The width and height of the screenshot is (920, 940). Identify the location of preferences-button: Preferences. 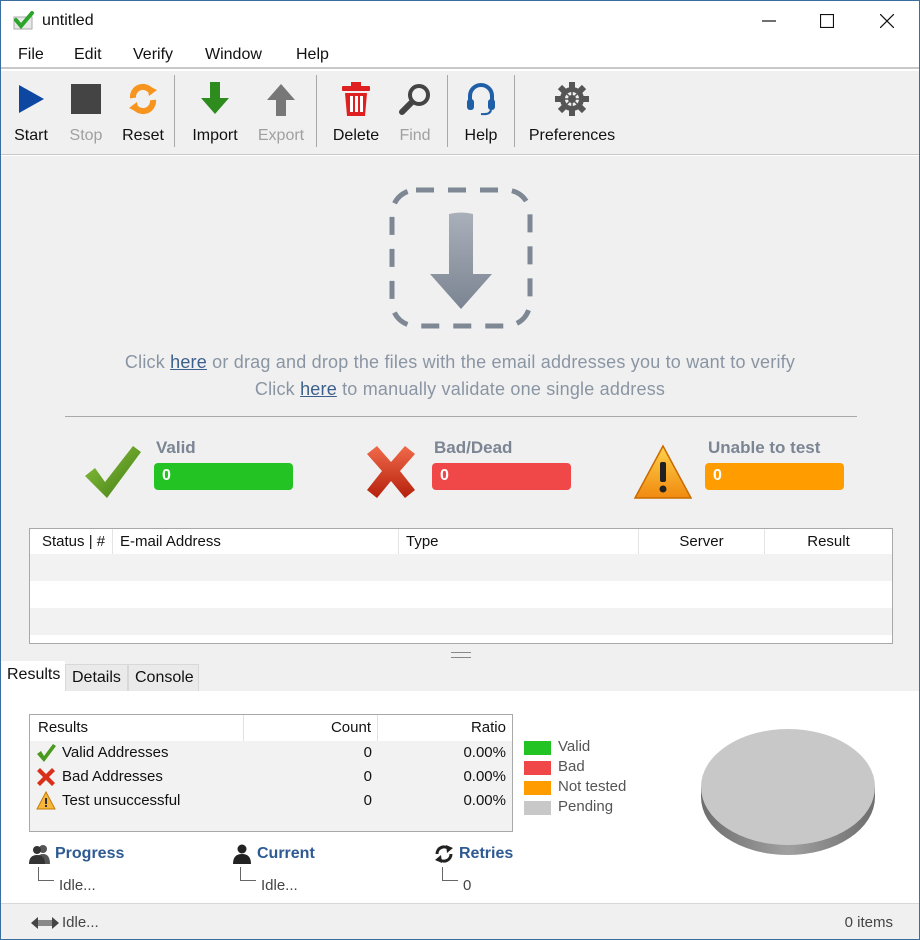
(572, 113).